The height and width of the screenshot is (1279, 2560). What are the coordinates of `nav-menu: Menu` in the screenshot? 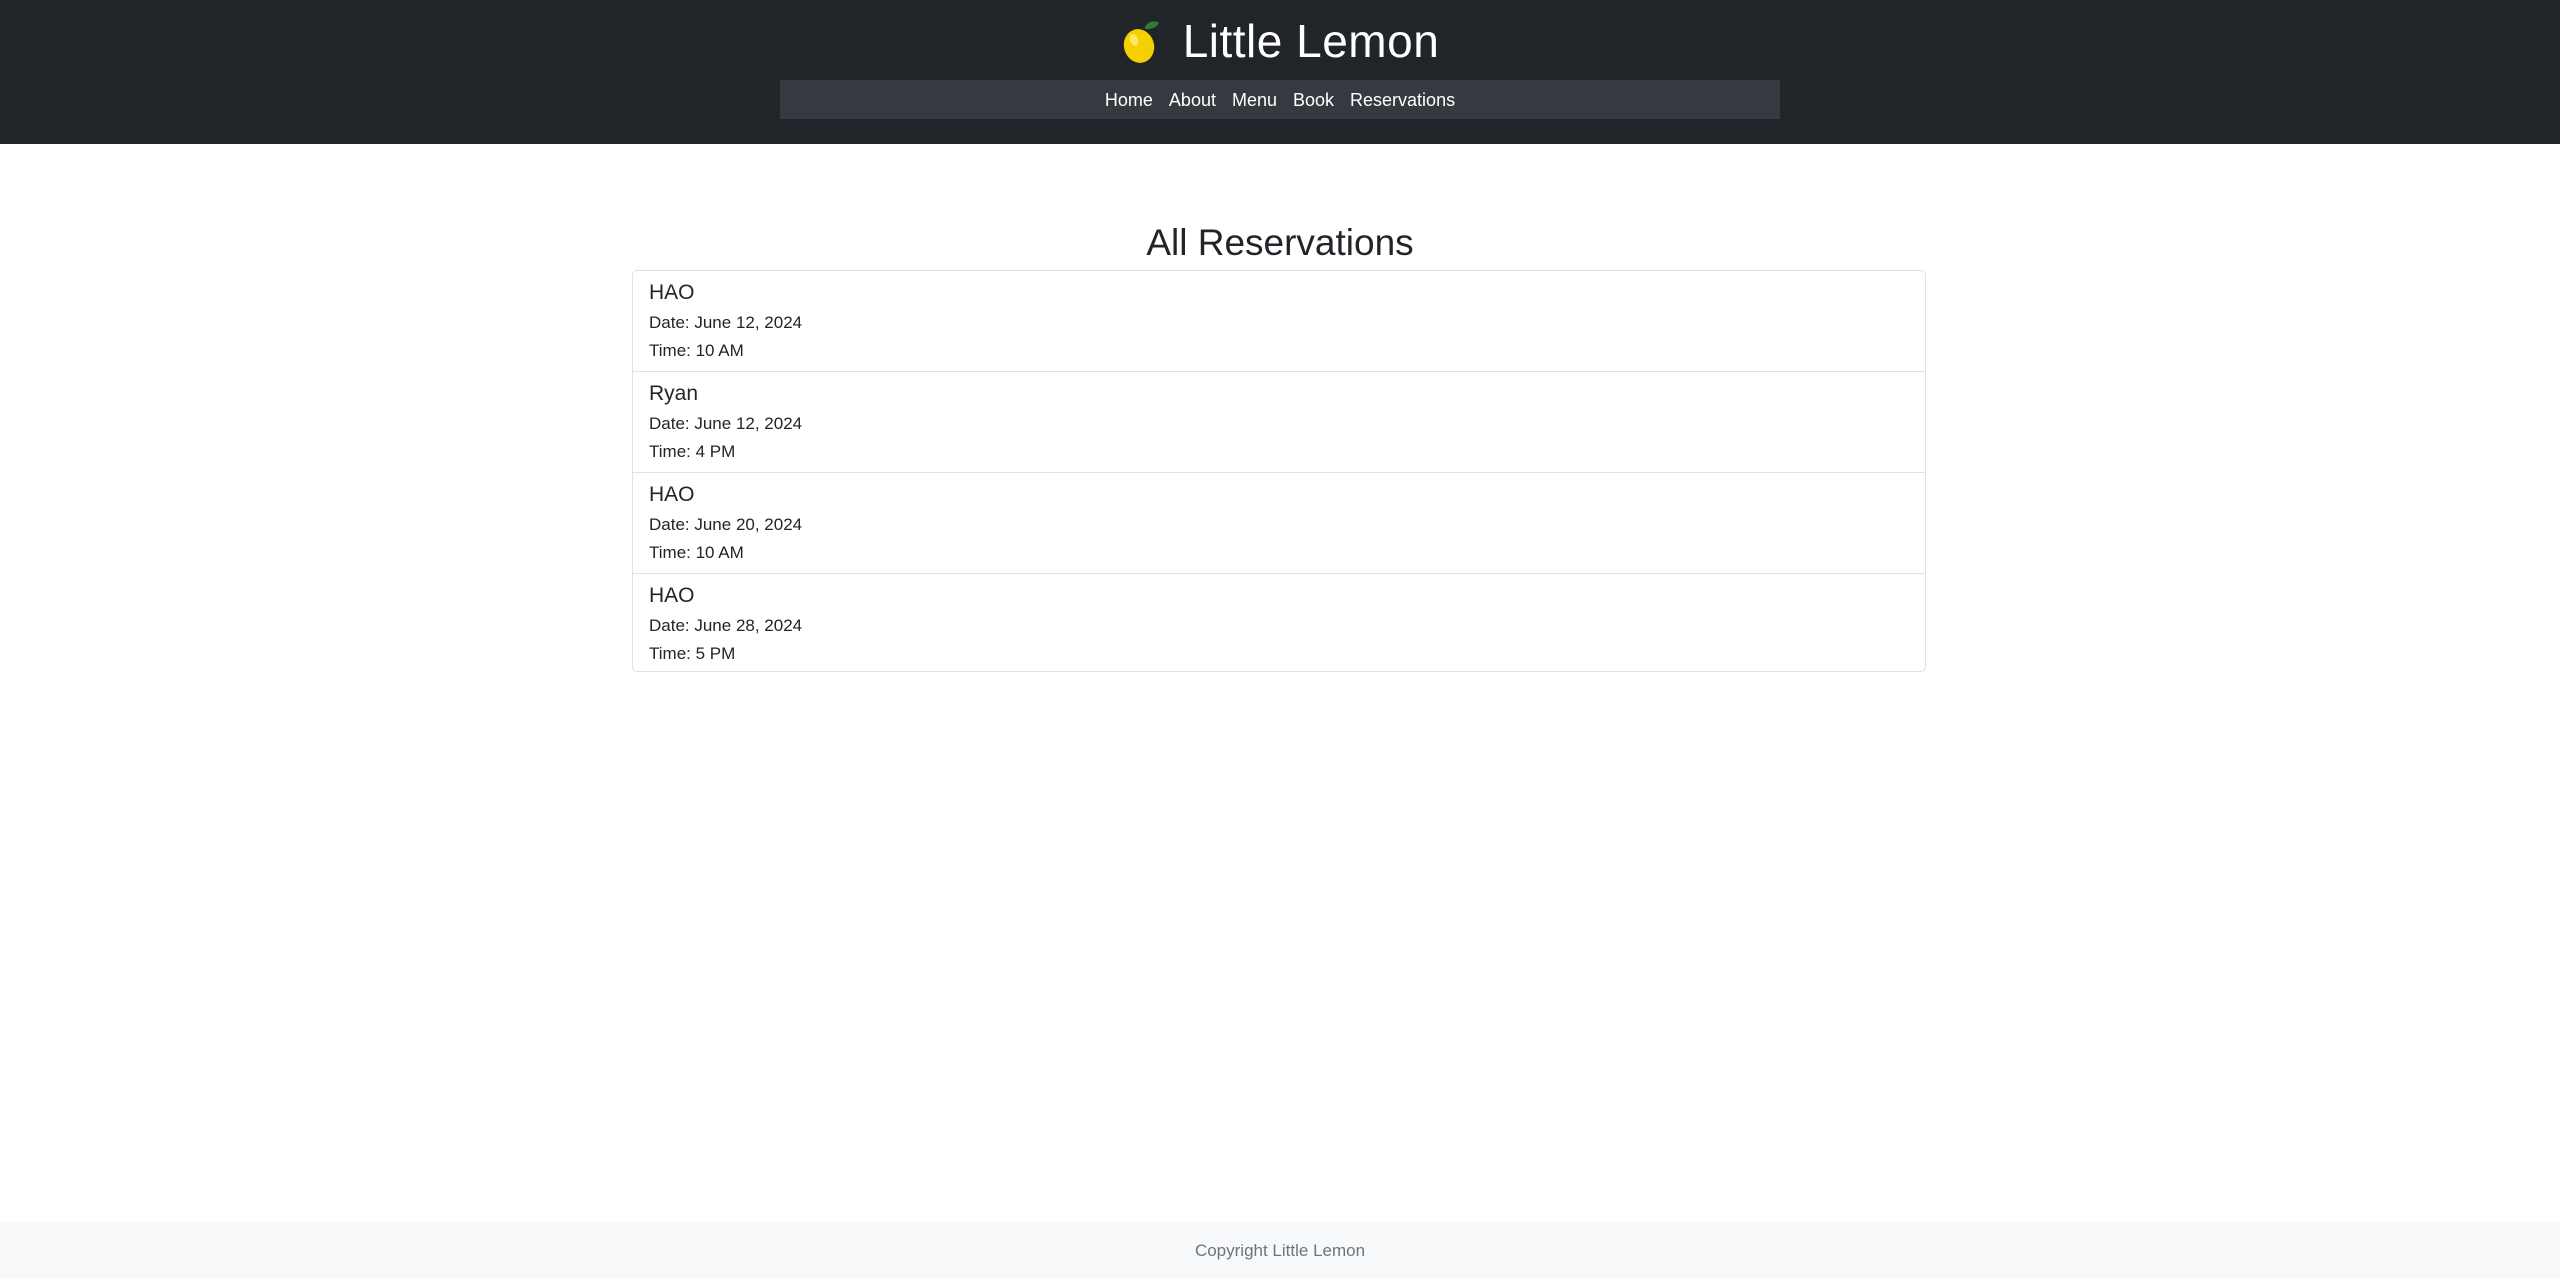 It's located at (1254, 100).